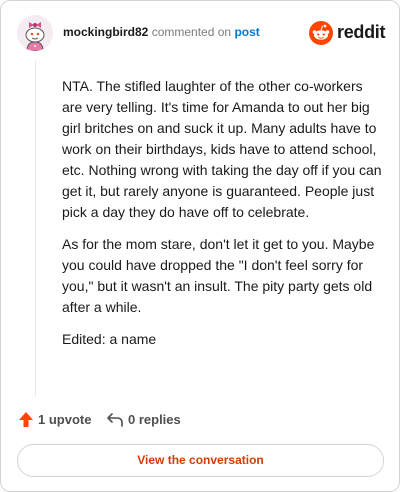 Image resolution: width=400 pixels, height=492 pixels. What do you see at coordinates (321, 33) in the screenshot?
I see `reddit-snoo-icon` at bounding box center [321, 33].